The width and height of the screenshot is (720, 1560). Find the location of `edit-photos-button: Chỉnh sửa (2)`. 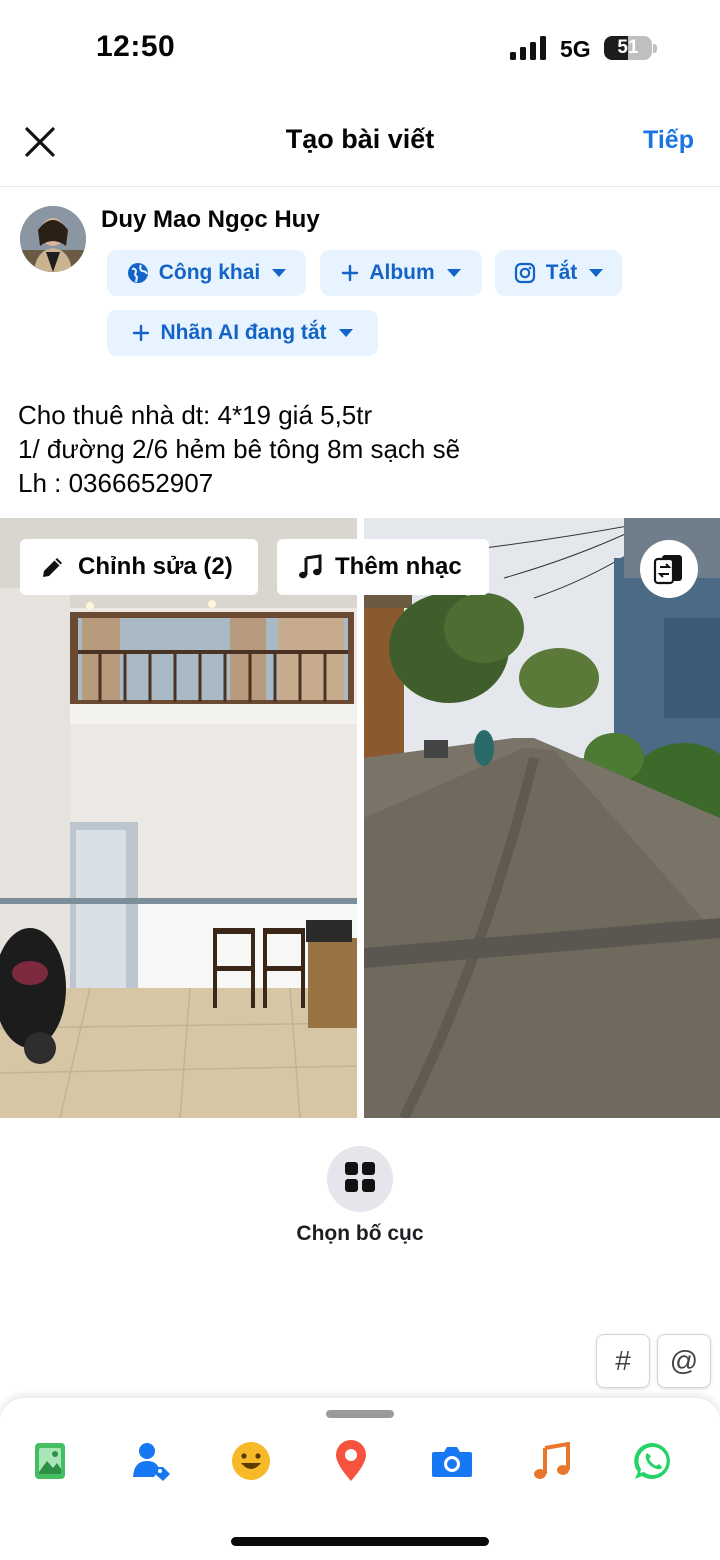

edit-photos-button: Chỉnh sửa (2) is located at coordinates (139, 567).